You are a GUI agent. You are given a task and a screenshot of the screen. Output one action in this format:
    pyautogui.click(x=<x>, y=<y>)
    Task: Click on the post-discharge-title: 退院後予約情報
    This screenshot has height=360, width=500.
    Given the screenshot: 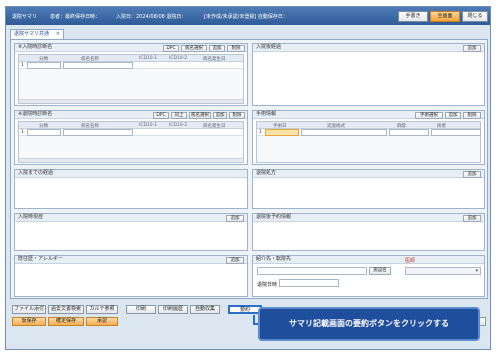 What is the action you would take?
    pyautogui.click(x=368, y=218)
    